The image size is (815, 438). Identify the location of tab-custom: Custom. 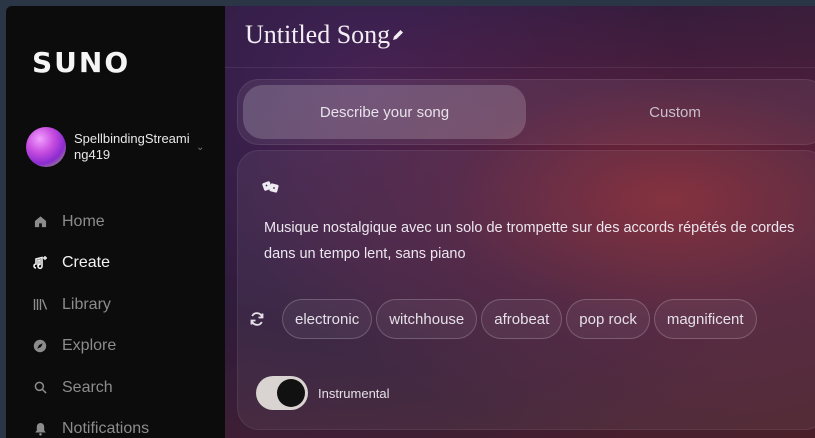
(672, 112).